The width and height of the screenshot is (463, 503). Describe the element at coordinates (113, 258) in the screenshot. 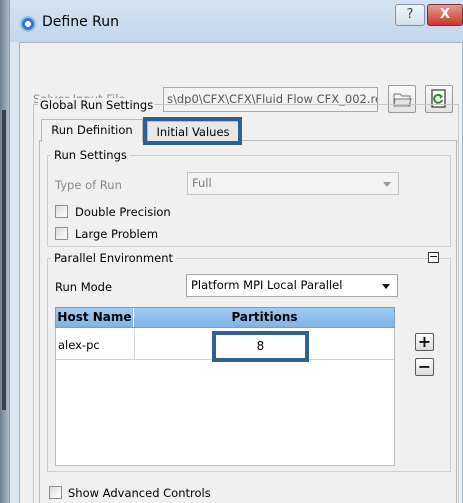

I see `parallel-environment-title: Parallel Environment` at that location.